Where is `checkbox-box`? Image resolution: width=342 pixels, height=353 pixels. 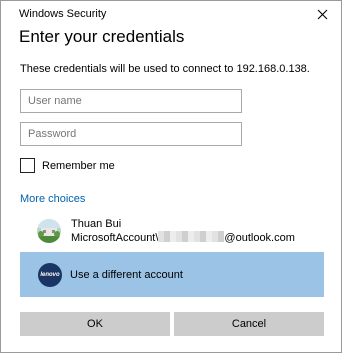 checkbox-box is located at coordinates (27, 165).